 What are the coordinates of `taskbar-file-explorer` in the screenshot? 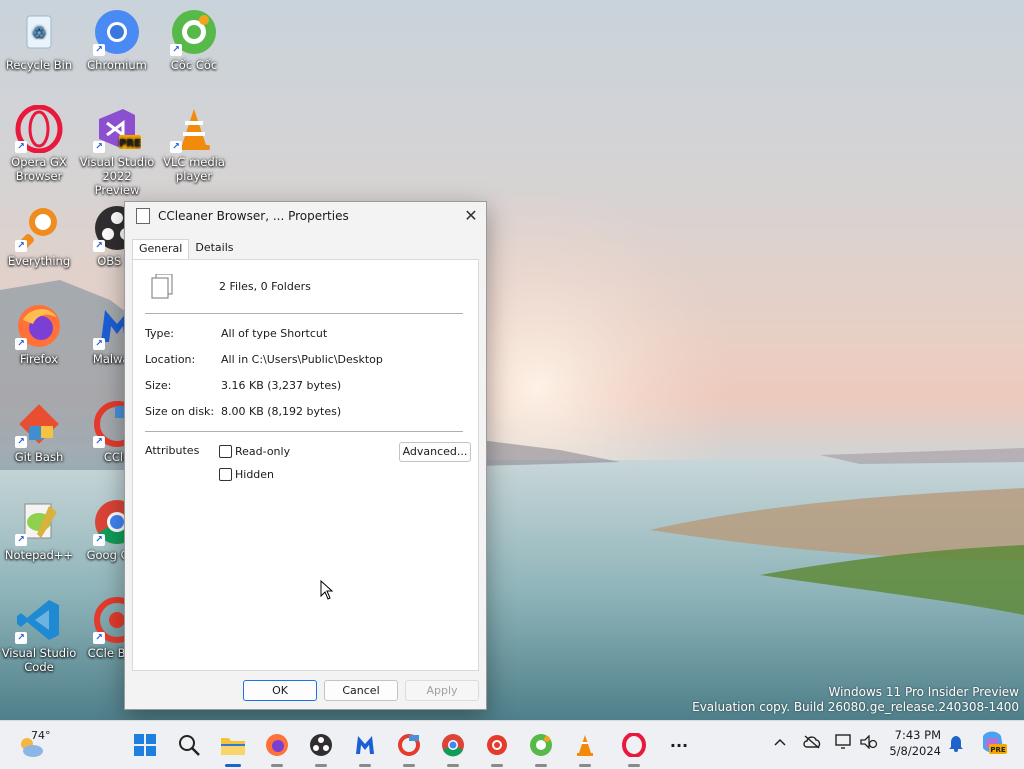 It's located at (233, 748).